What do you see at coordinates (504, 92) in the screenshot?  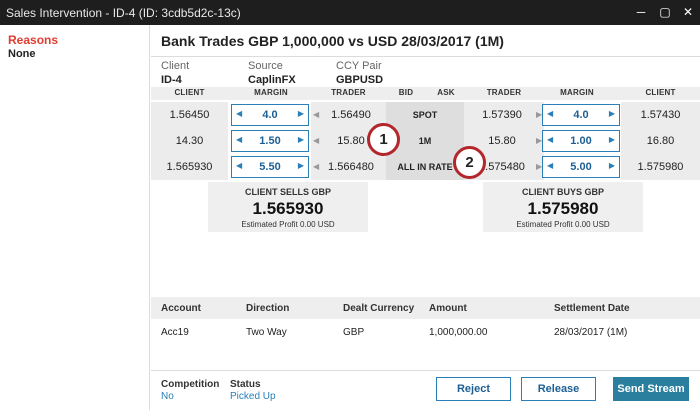 I see `col-ask-trader: TRADER` at bounding box center [504, 92].